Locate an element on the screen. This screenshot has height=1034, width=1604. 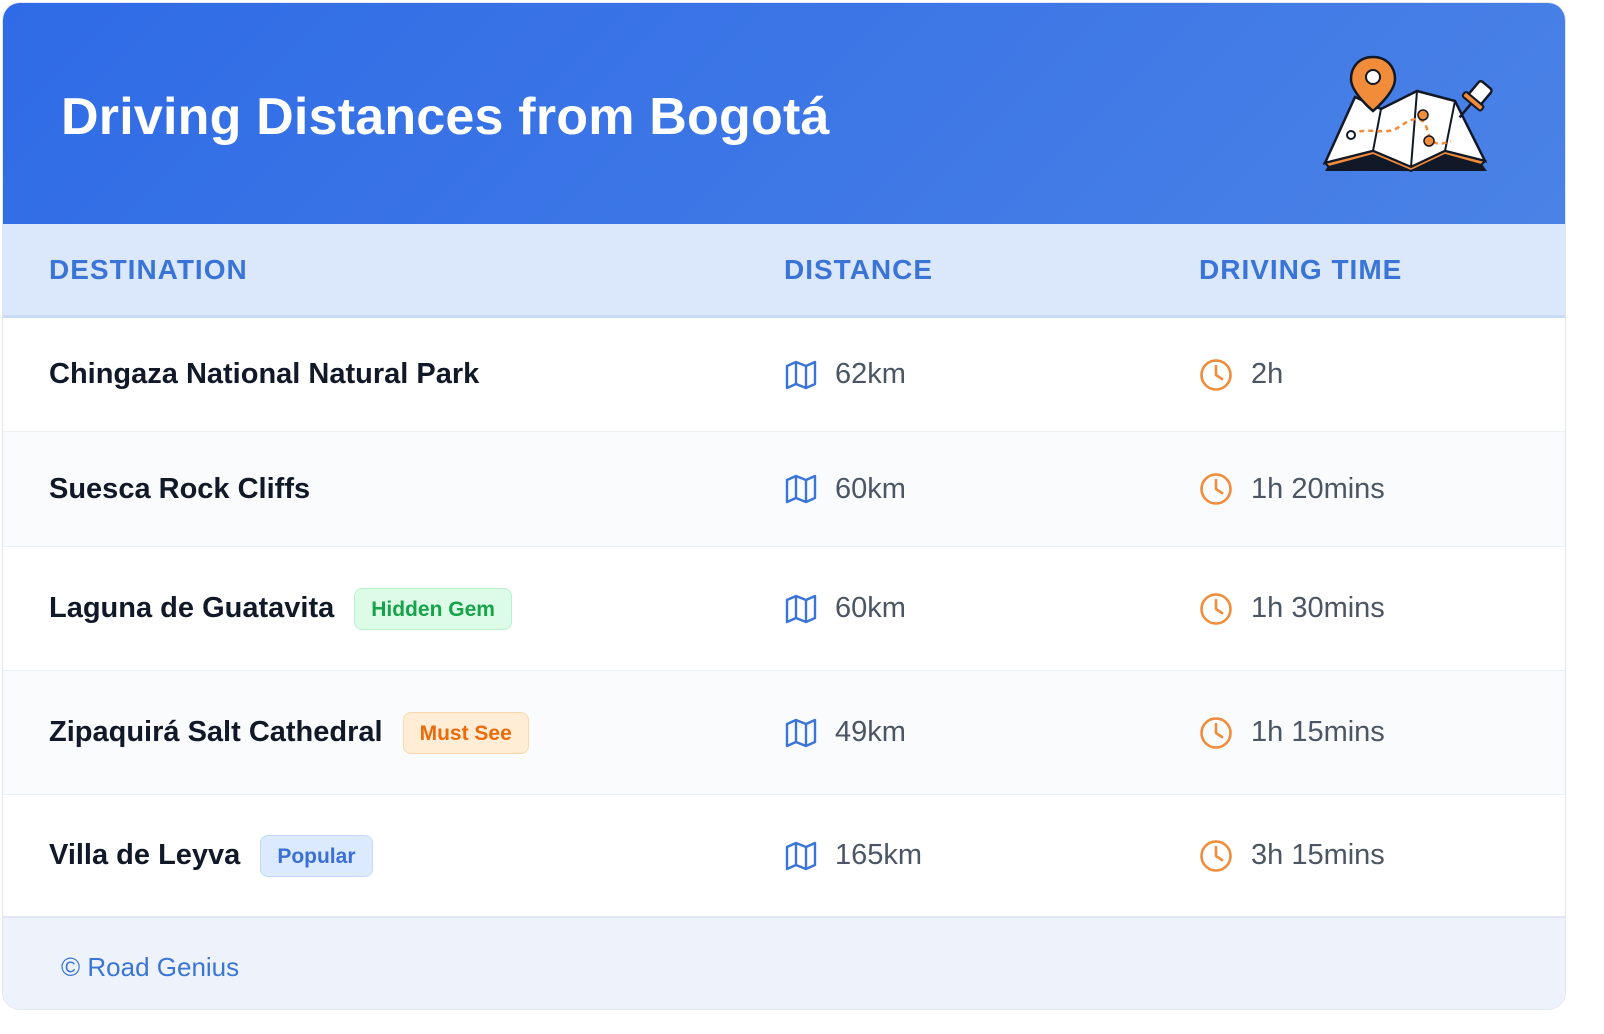
destination-name: Suesca Rock Cliffs is located at coordinates (180, 488).